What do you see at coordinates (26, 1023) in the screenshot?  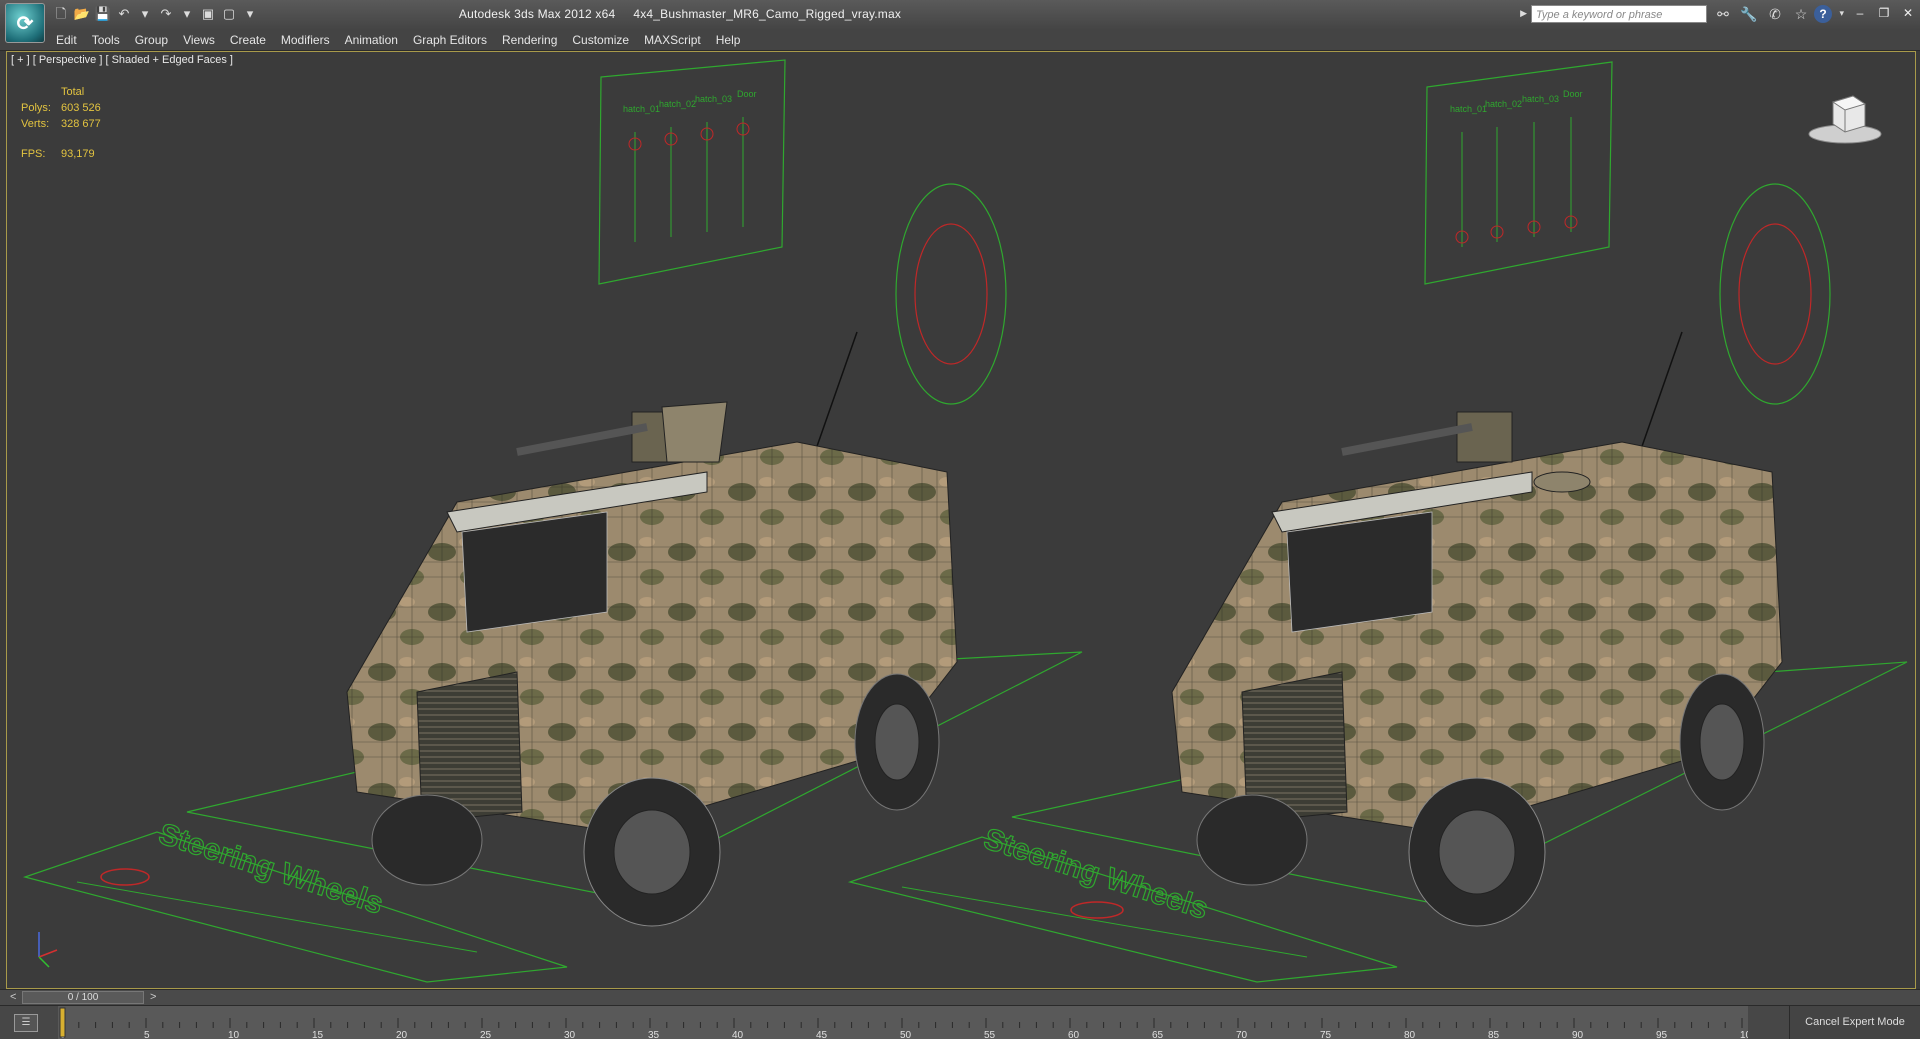 I see `mini-curve-editor-icon: ☰` at bounding box center [26, 1023].